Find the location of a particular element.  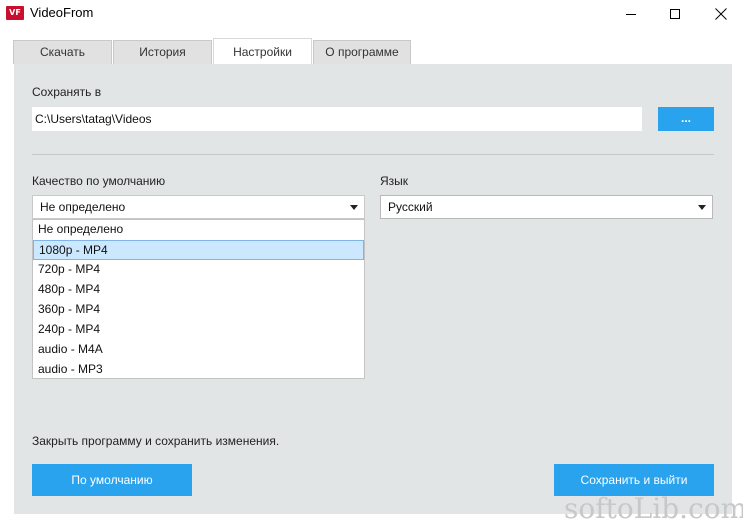

tab-history: История is located at coordinates (162, 52).